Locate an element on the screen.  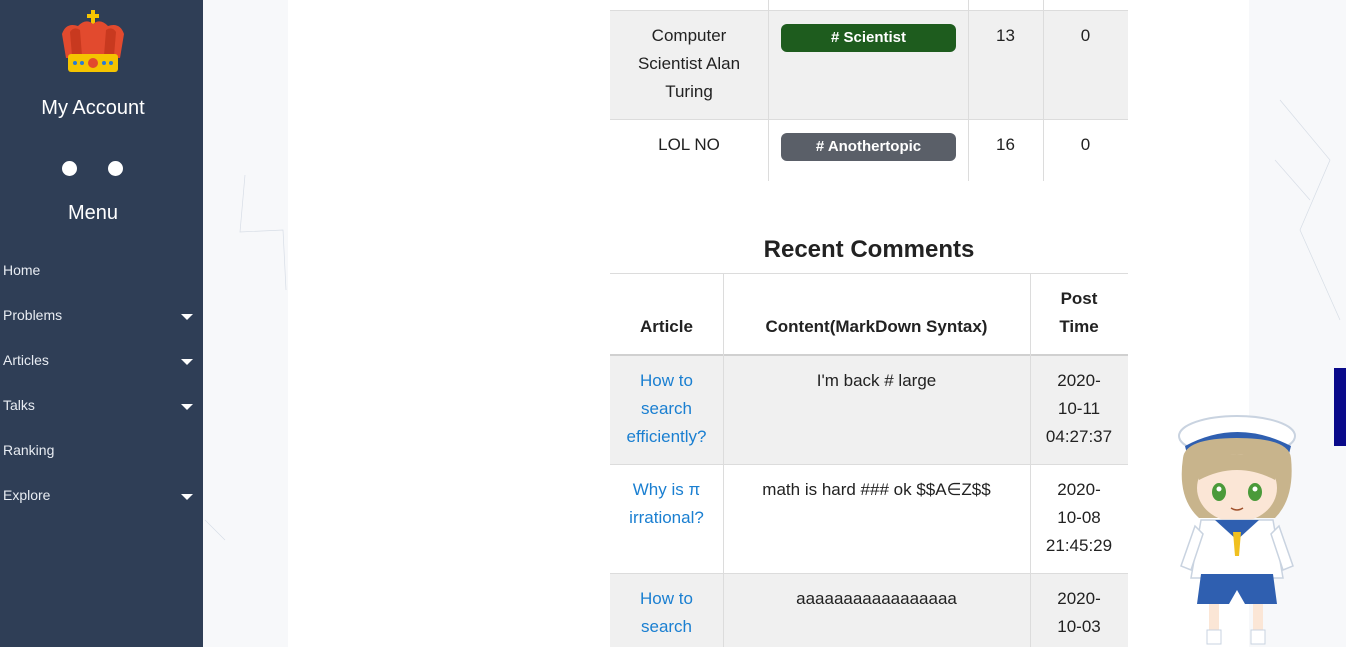
menu-title: Menu is located at coordinates (93, 213).